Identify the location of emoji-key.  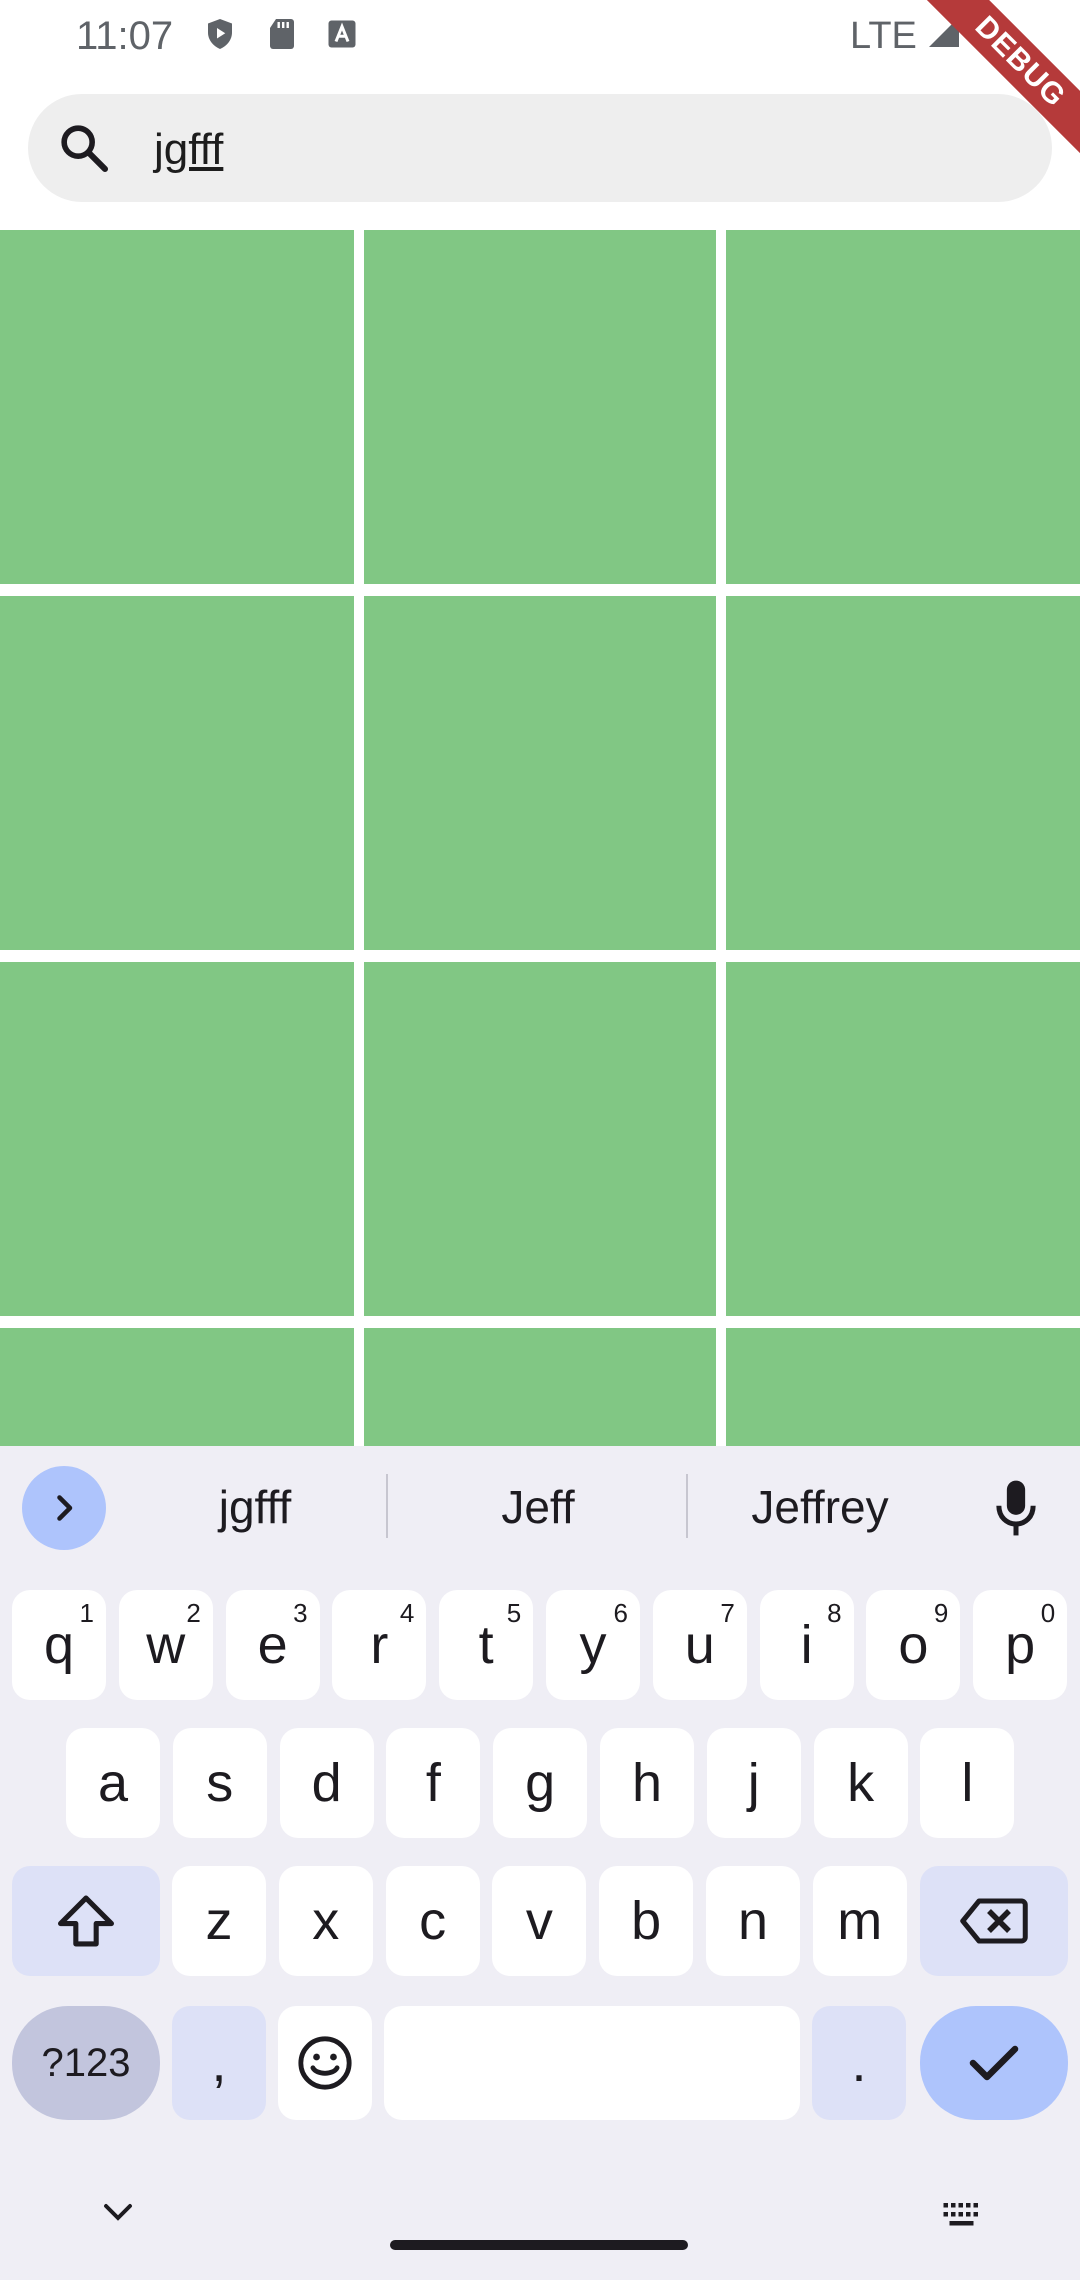
(325, 2063).